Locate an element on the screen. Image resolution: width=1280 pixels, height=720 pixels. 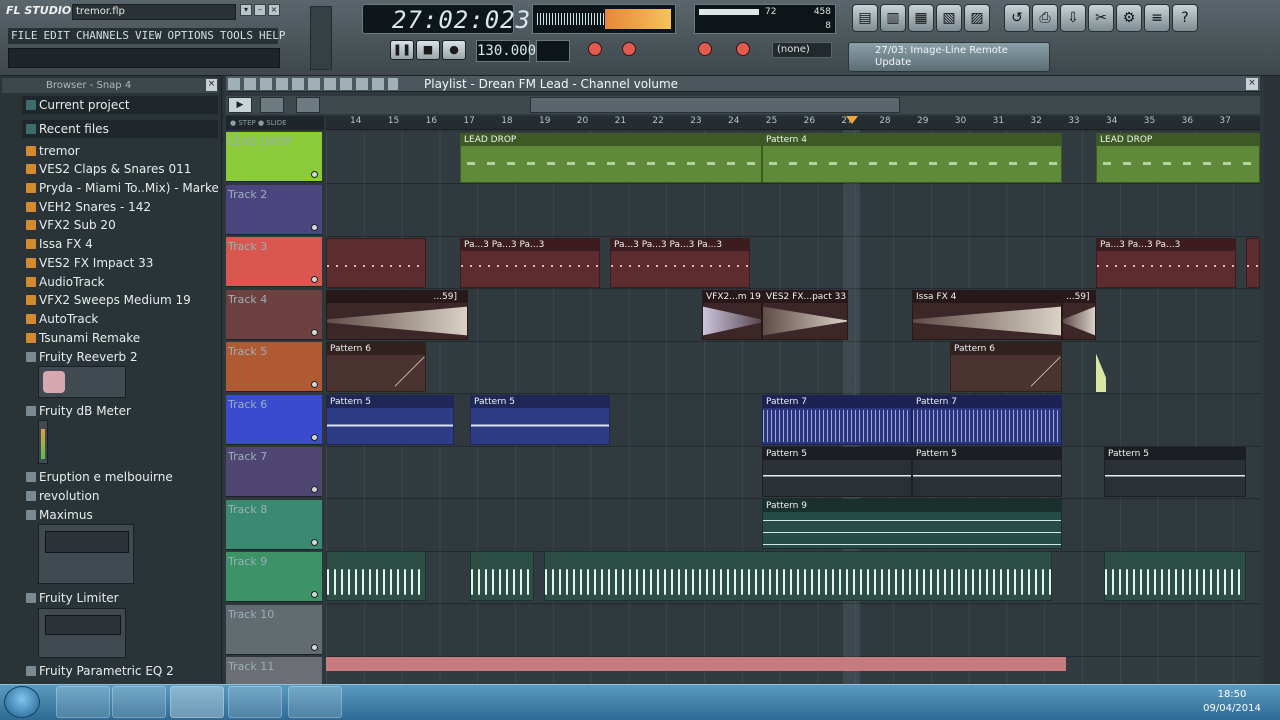
note-icon is located at coordinates (308, 105).